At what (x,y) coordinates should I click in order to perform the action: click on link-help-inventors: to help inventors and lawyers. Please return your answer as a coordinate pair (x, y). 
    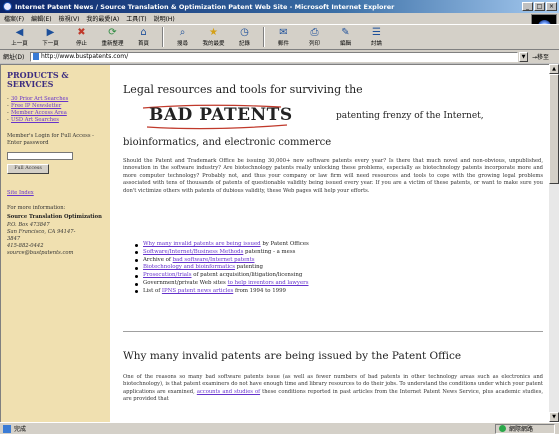
    Looking at the image, I should click on (267, 283).